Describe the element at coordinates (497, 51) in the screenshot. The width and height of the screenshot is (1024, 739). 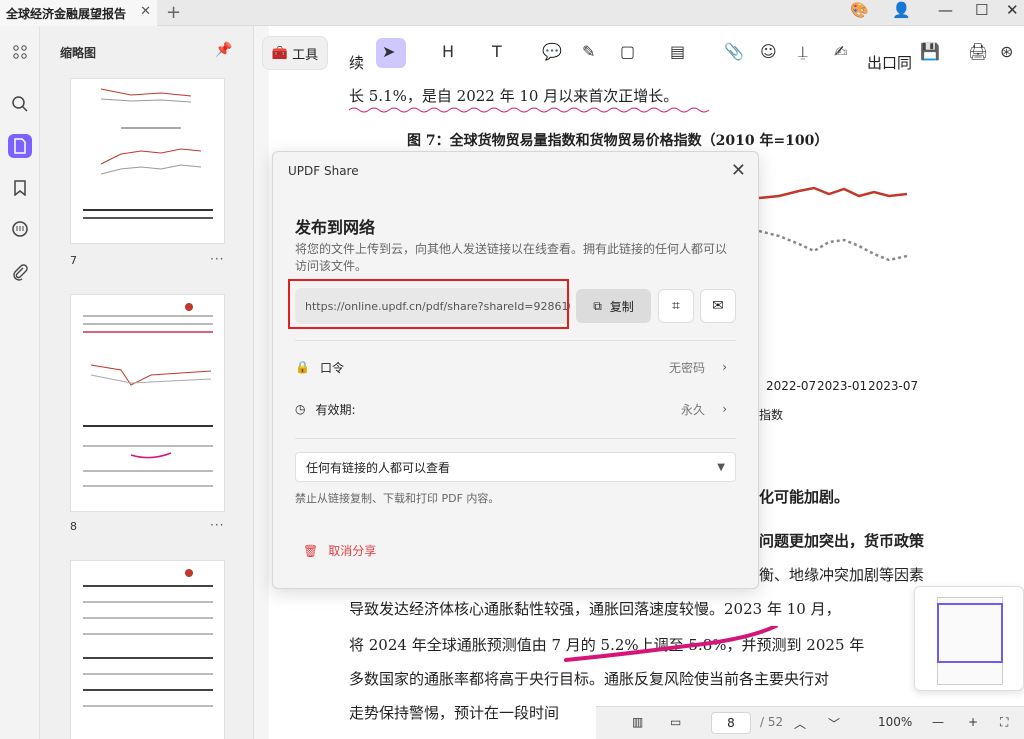
I see `text-icon: T` at that location.